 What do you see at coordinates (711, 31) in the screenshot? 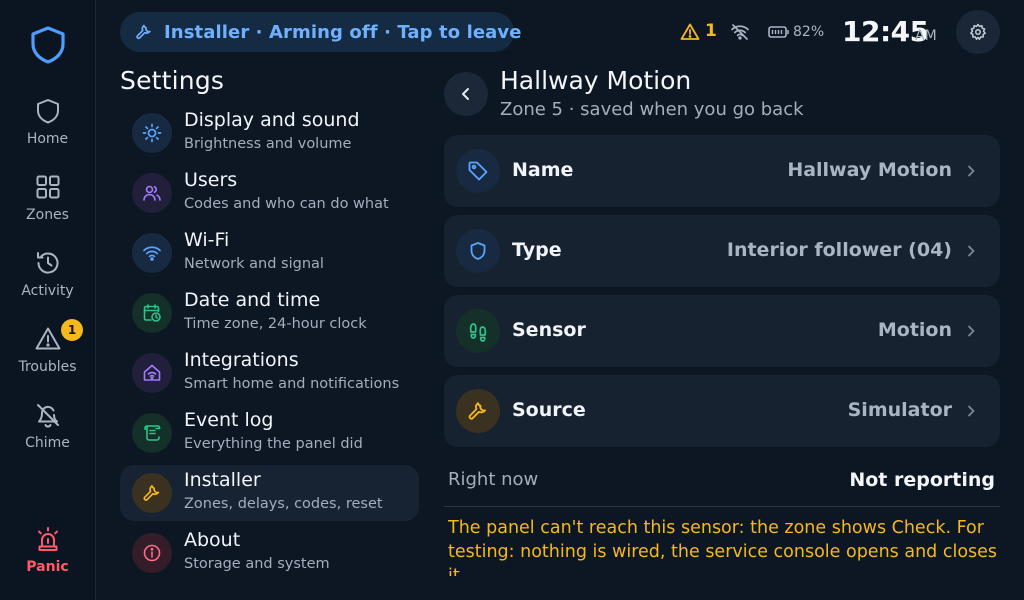
I see `trouble-count: 1` at bounding box center [711, 31].